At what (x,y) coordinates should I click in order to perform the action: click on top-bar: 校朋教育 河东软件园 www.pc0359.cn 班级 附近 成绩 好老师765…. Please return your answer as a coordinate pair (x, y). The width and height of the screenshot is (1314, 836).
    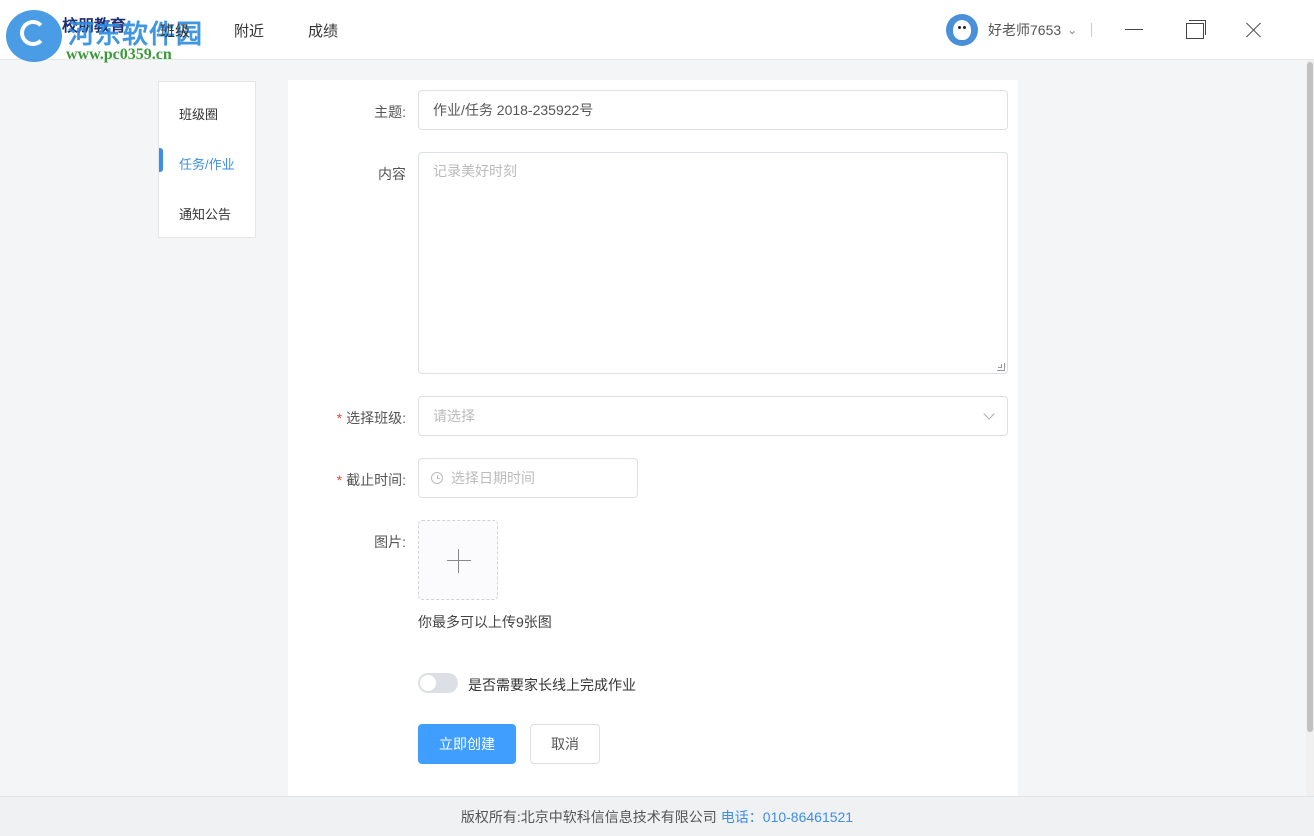
    Looking at the image, I should click on (657, 31).